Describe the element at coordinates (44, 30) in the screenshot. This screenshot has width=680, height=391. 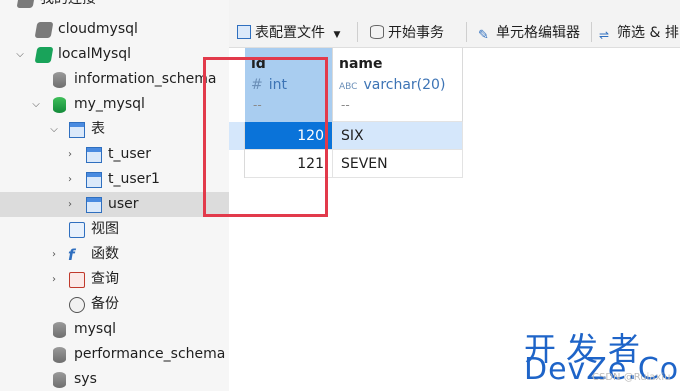
I see `connection-grey-icon` at that location.